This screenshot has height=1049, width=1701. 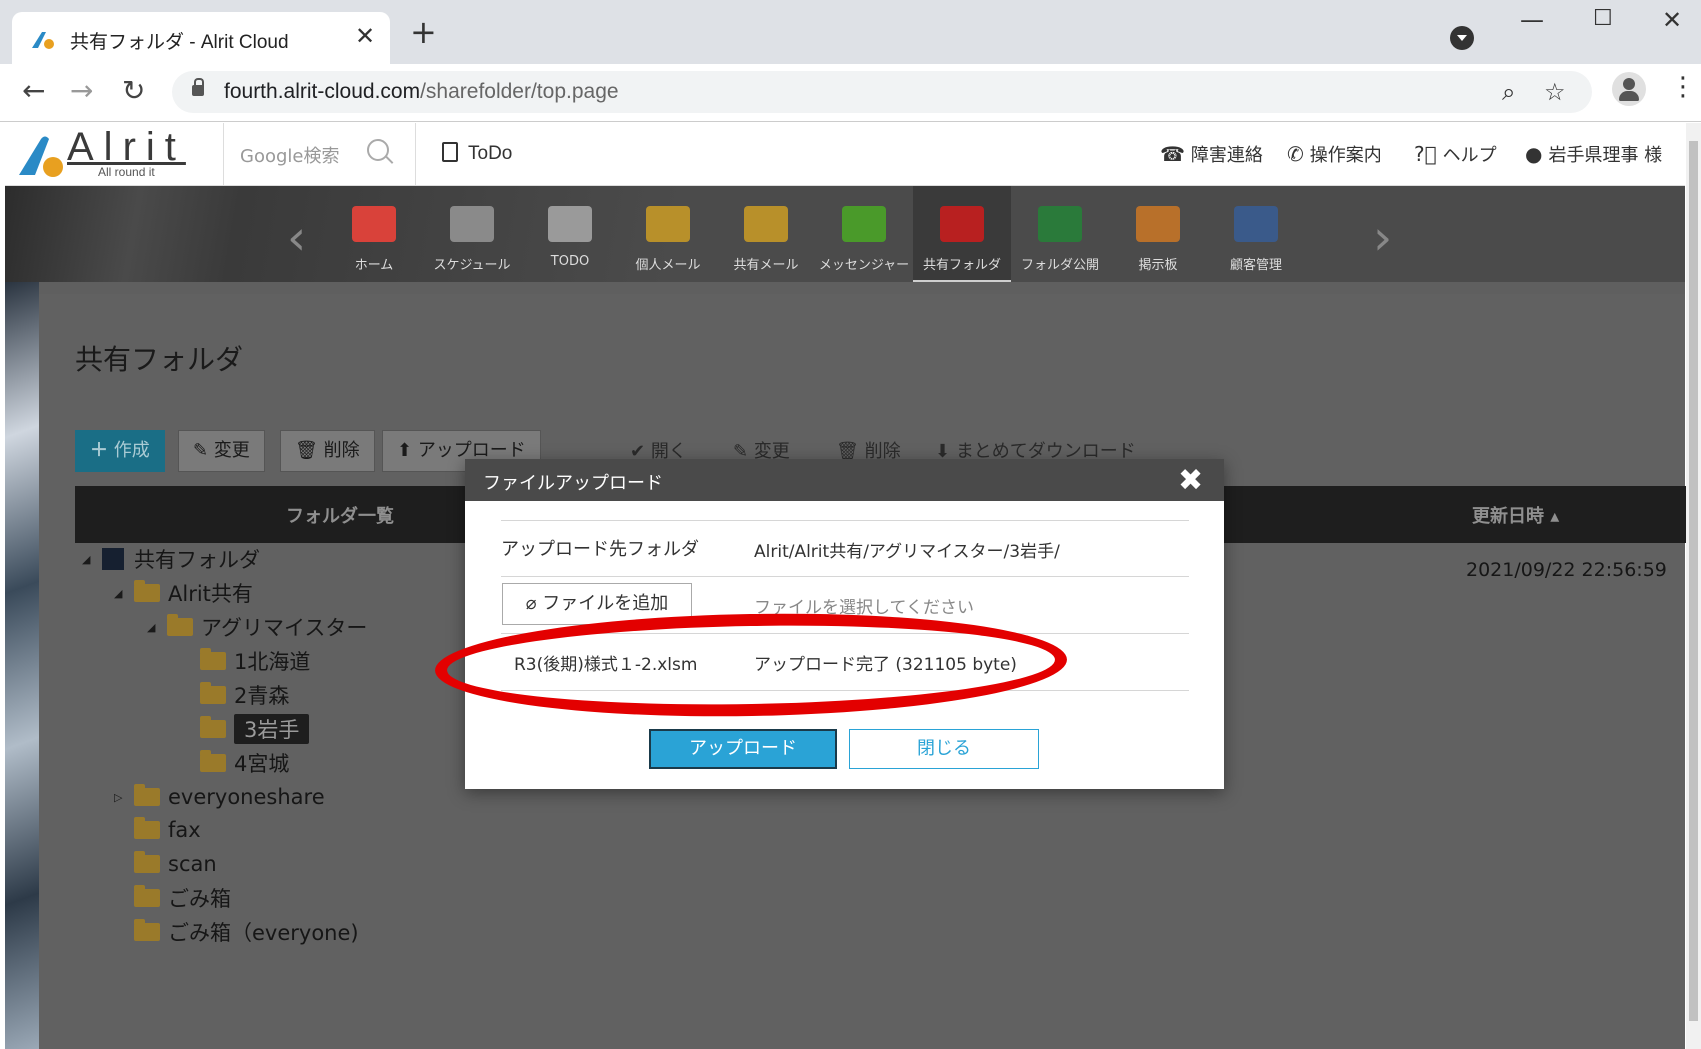 I want to click on messenger-icon, so click(x=864, y=224).